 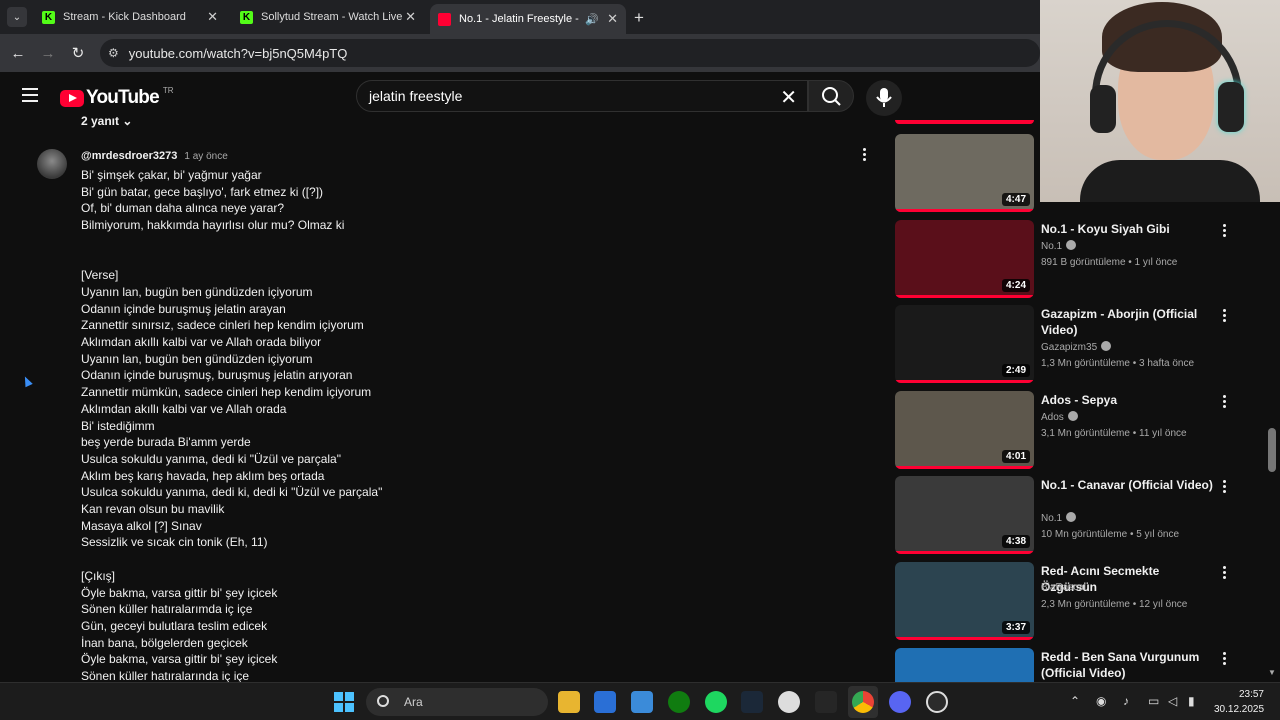 I want to click on speaker-icon: 🔊, so click(x=592, y=19).